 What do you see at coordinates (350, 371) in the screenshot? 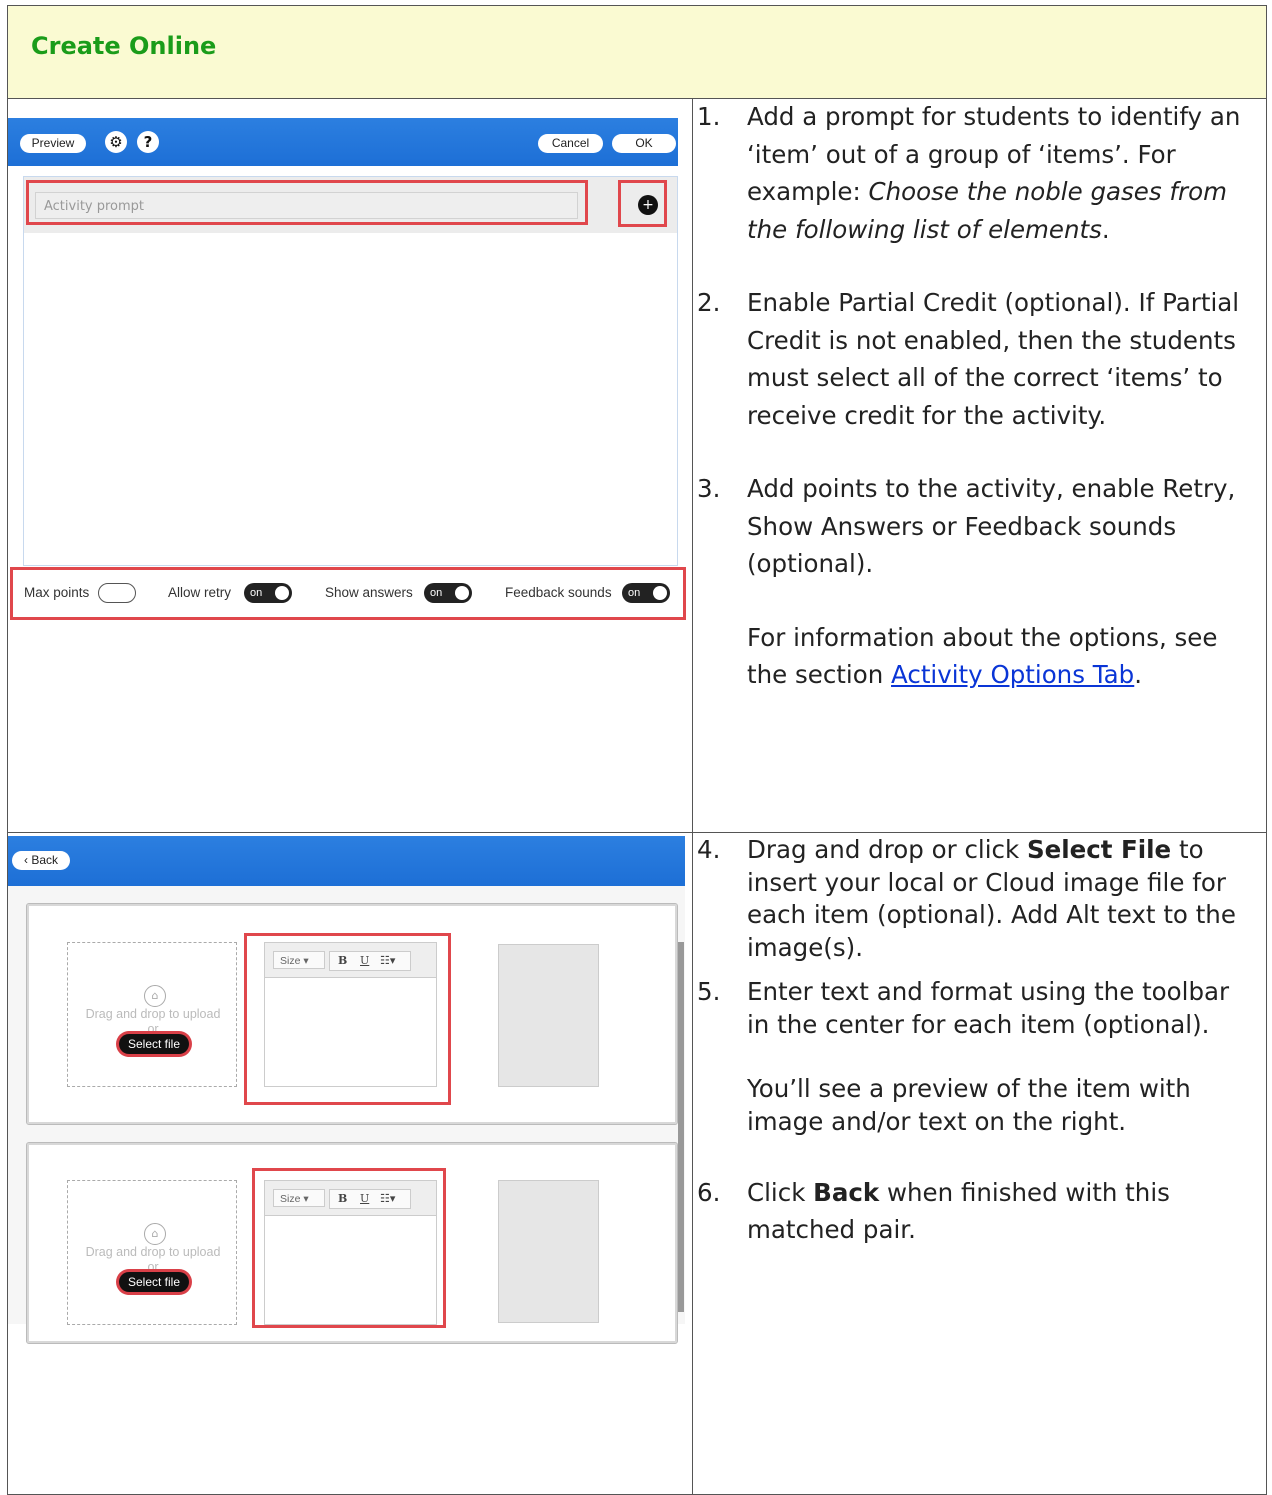
I see `editor-body: Activity prompt +` at bounding box center [350, 371].